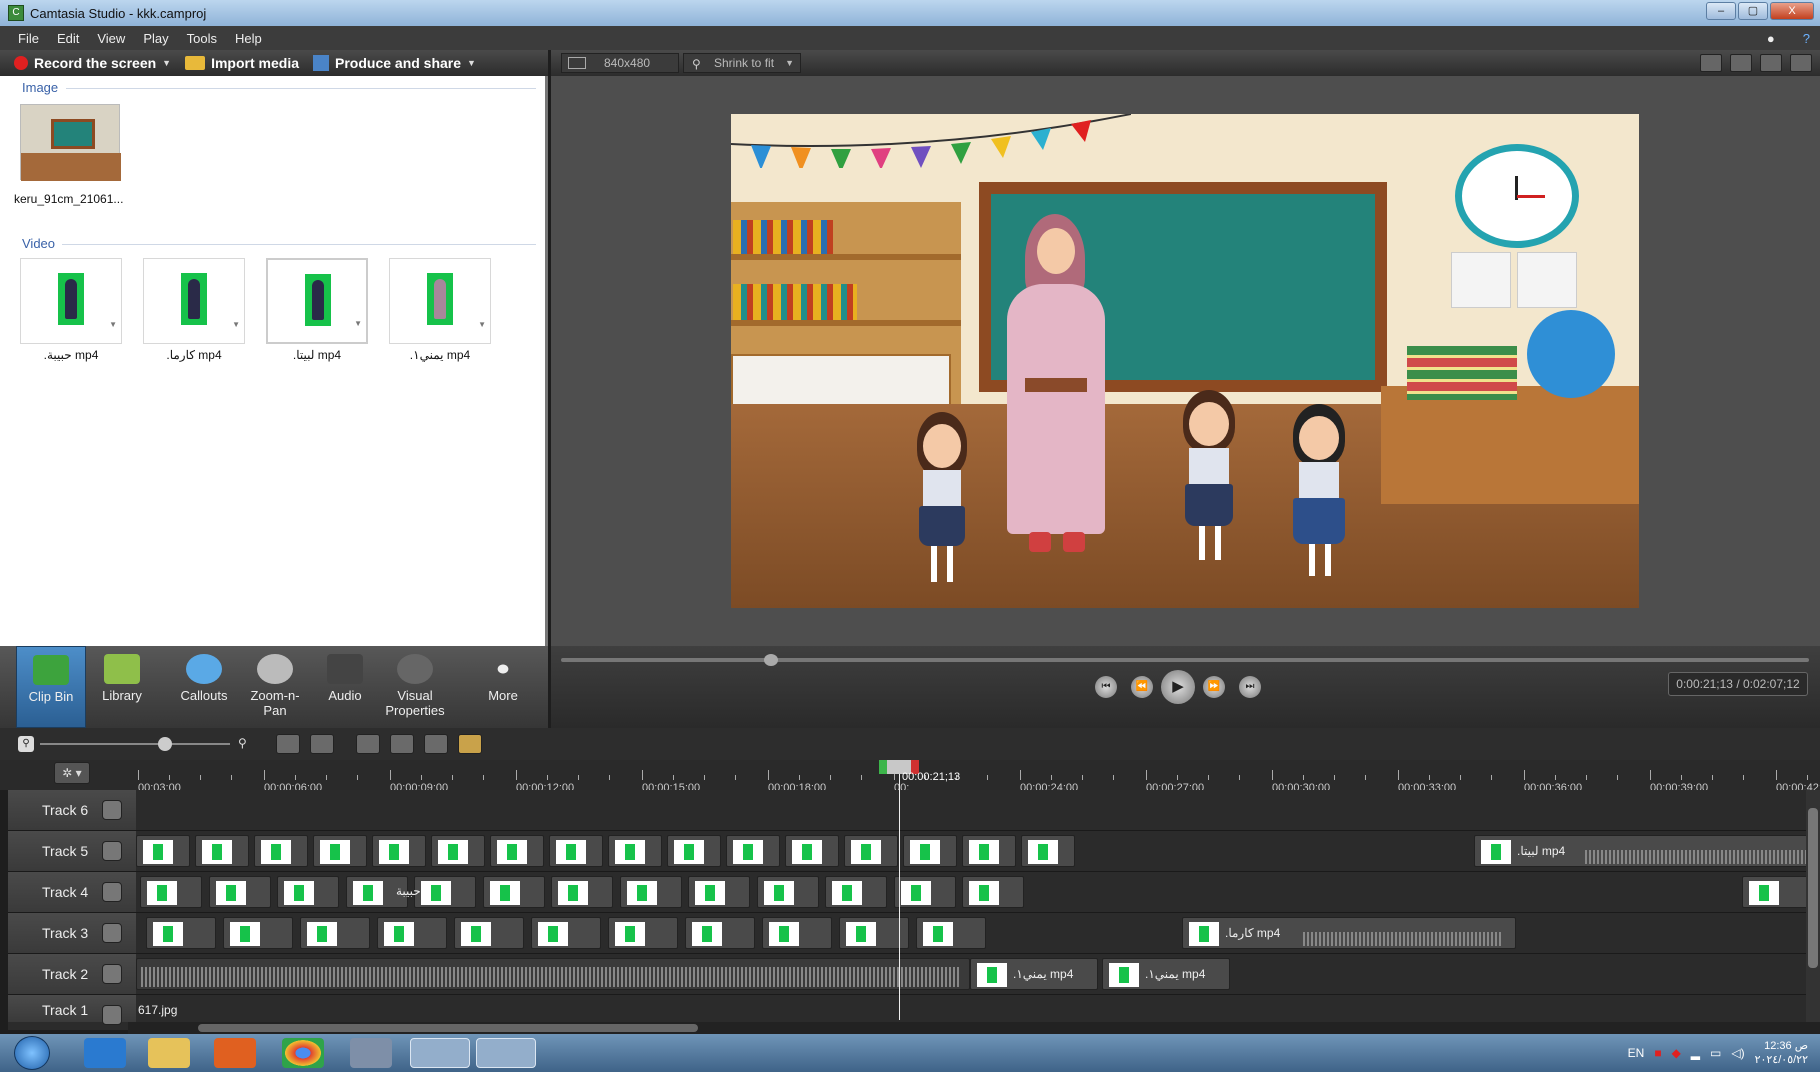 The height and width of the screenshot is (1072, 1820). Describe the element at coordinates (1711, 63) in the screenshot. I see `crop-icon` at that location.